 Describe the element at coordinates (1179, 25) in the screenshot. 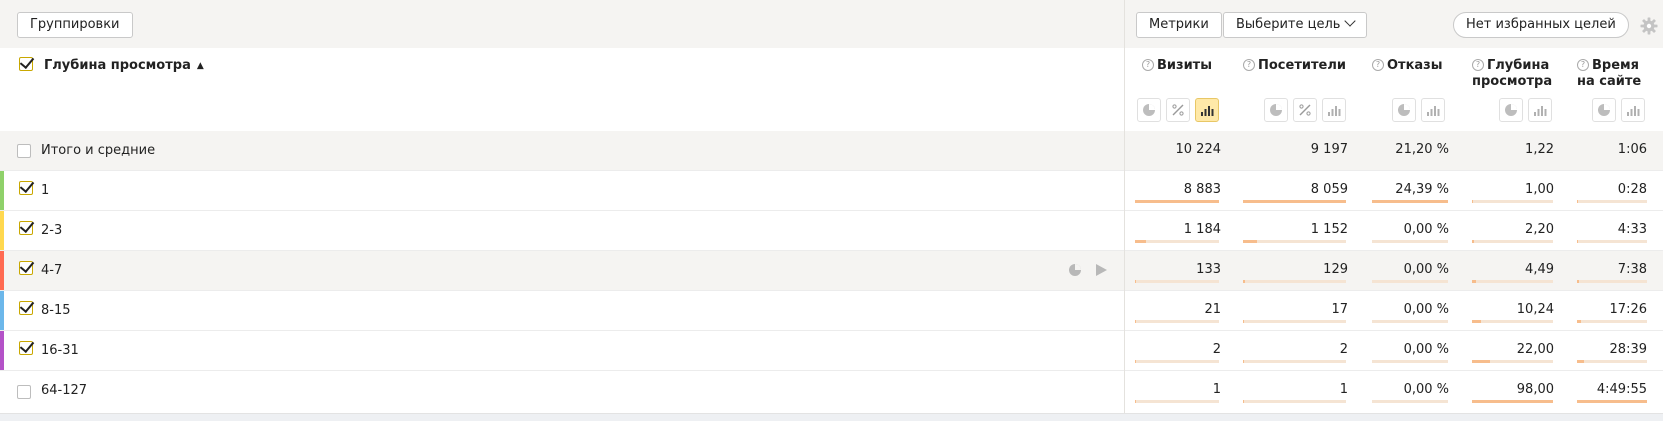

I see `metrics-button: Метрики` at that location.